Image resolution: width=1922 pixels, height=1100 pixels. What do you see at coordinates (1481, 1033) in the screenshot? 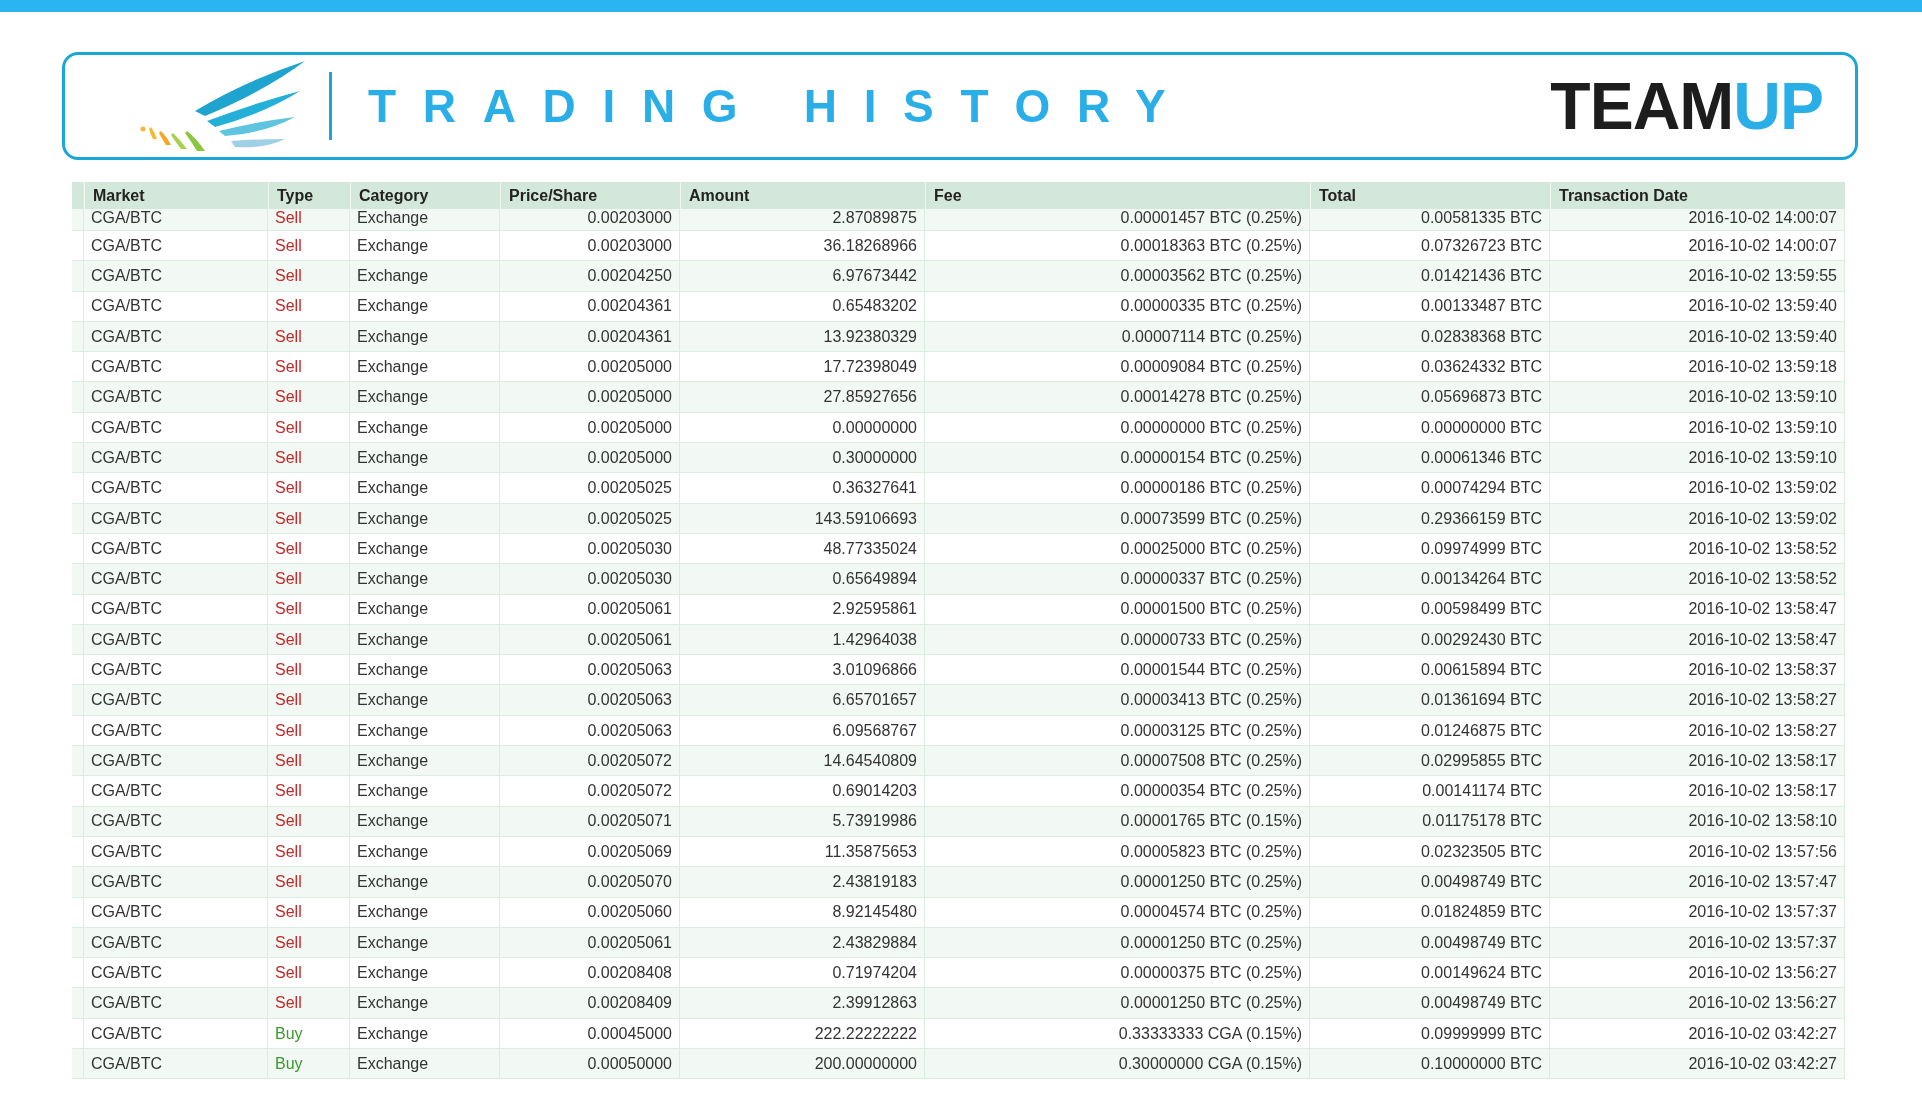
I see `table-cell: 0.09999999 BTC` at bounding box center [1481, 1033].